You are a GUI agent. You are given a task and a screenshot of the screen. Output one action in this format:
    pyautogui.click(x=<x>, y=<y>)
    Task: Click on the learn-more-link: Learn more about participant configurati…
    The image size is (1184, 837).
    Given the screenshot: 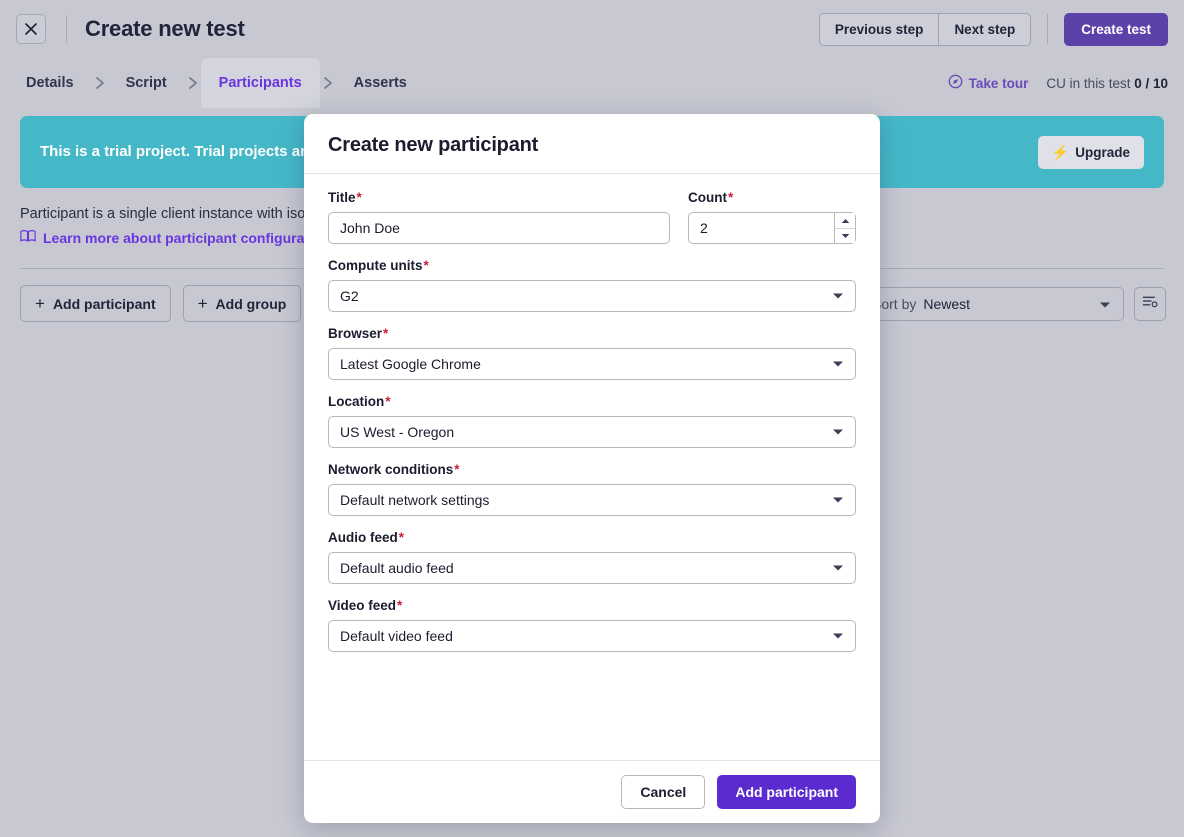 What is the action you would take?
    pyautogui.click(x=175, y=238)
    